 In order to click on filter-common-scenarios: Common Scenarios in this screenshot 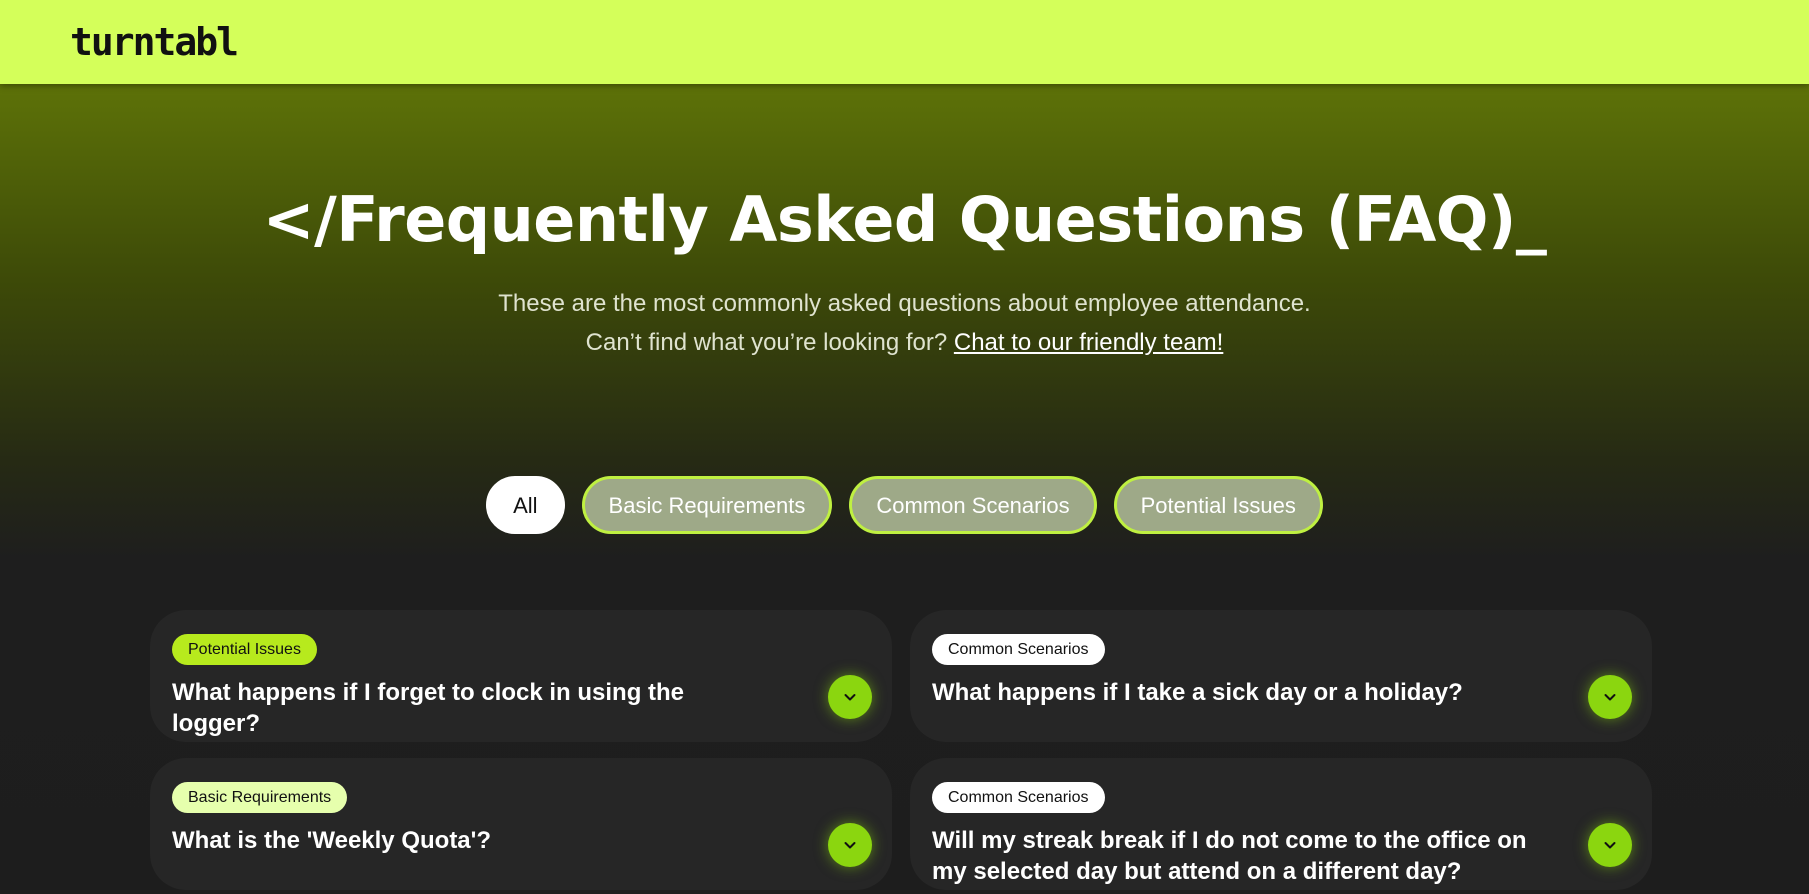, I will do `click(973, 505)`.